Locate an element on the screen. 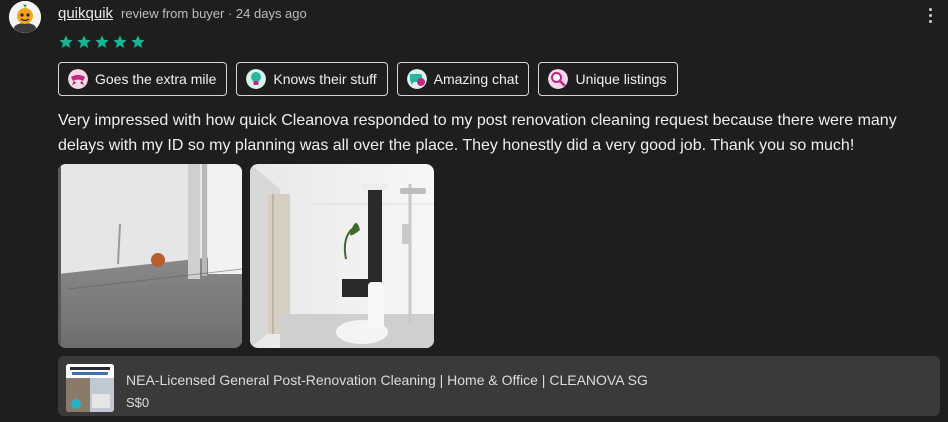 Image resolution: width=948 pixels, height=422 pixels. listing-price: S$0 is located at coordinates (138, 402).